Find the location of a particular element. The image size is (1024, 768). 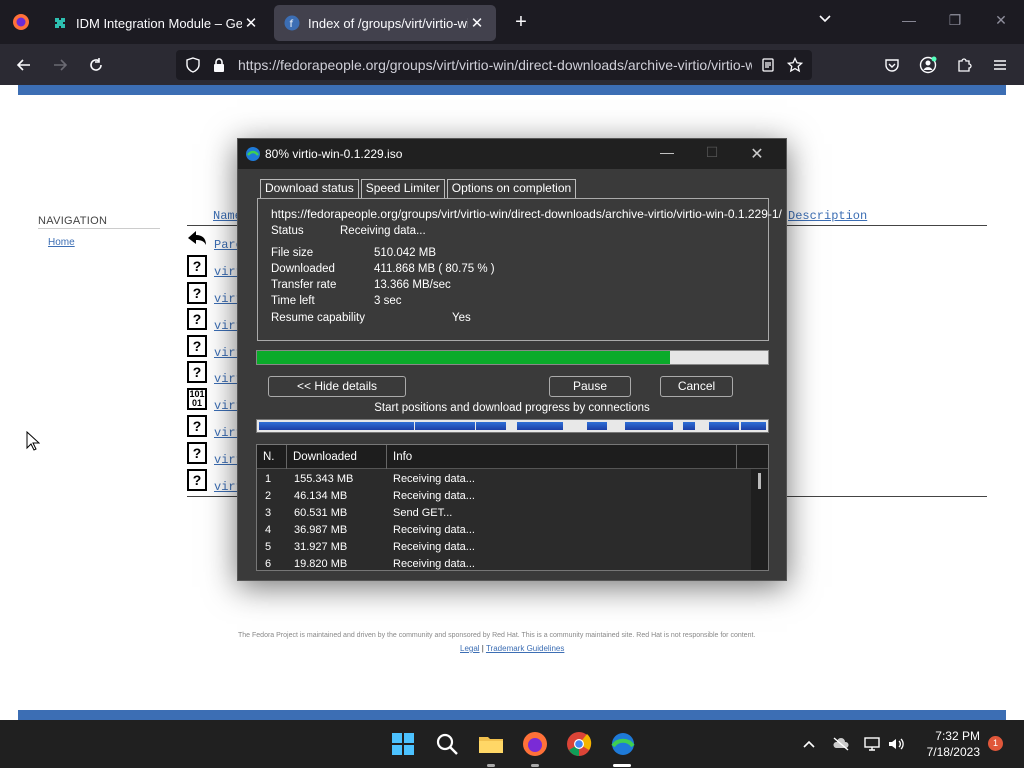

tab-title: IDM Integration Module – Get t is located at coordinates (159, 23).